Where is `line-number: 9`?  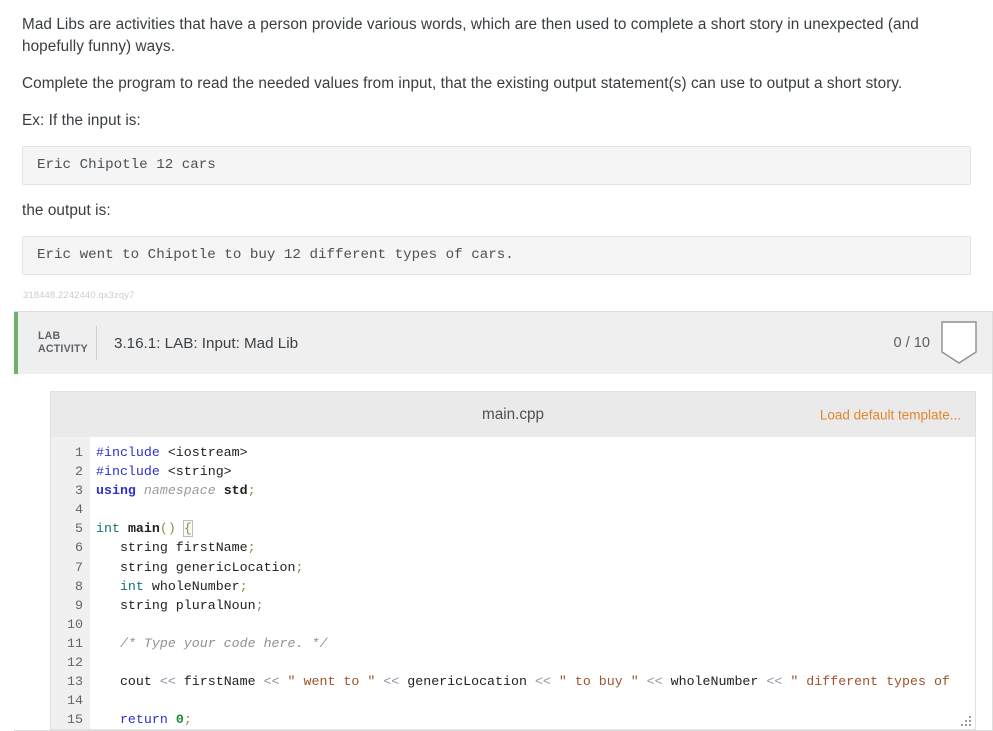 line-number: 9 is located at coordinates (70, 605).